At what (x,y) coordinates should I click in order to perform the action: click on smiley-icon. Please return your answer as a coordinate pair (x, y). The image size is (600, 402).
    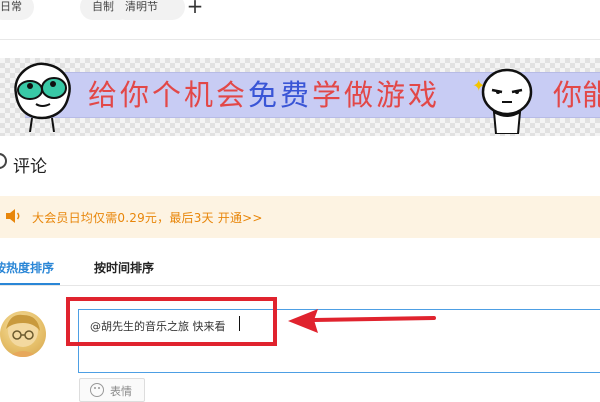
    Looking at the image, I should click on (97, 390).